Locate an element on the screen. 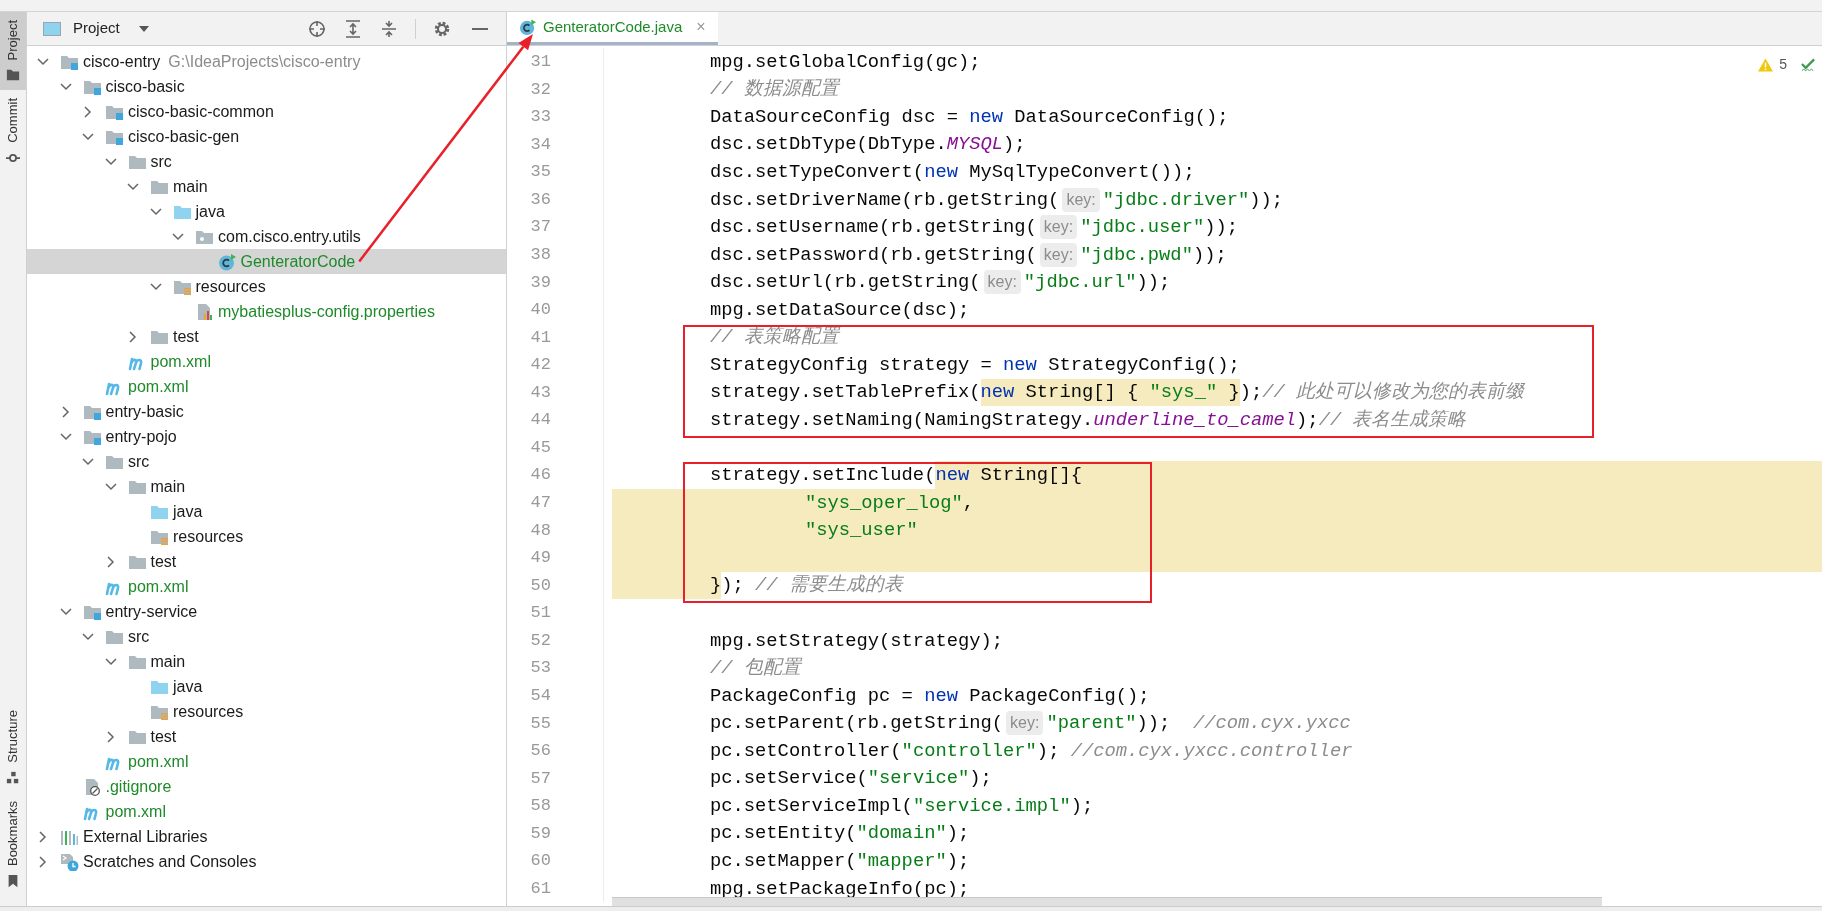 Image resolution: width=1822 pixels, height=911 pixels. dropdown-caret-icon is located at coordinates (143, 28).